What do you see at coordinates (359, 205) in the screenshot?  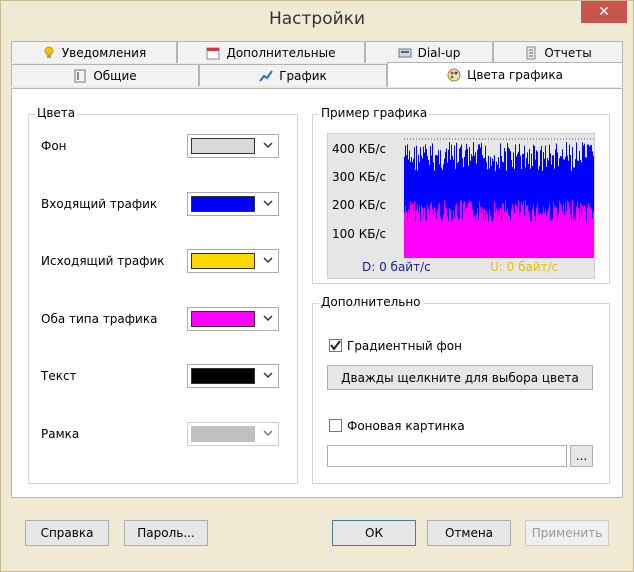 I see `y-axis-label: 200 КБ/с` at bounding box center [359, 205].